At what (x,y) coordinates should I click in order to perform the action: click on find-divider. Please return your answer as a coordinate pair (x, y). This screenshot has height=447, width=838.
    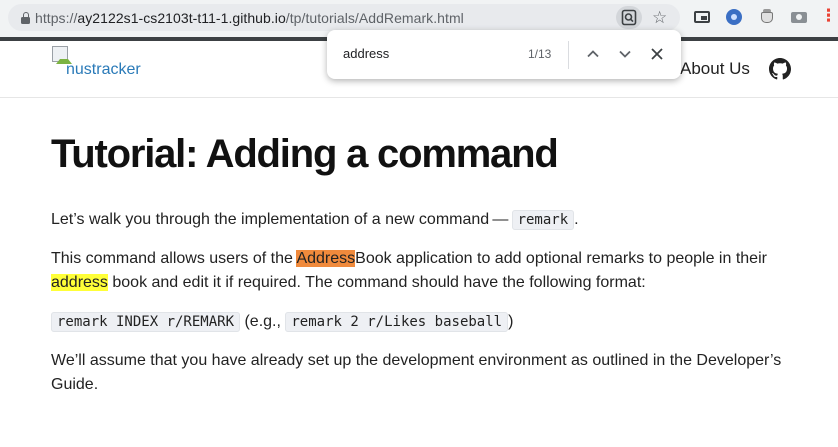
    Looking at the image, I should click on (568, 55).